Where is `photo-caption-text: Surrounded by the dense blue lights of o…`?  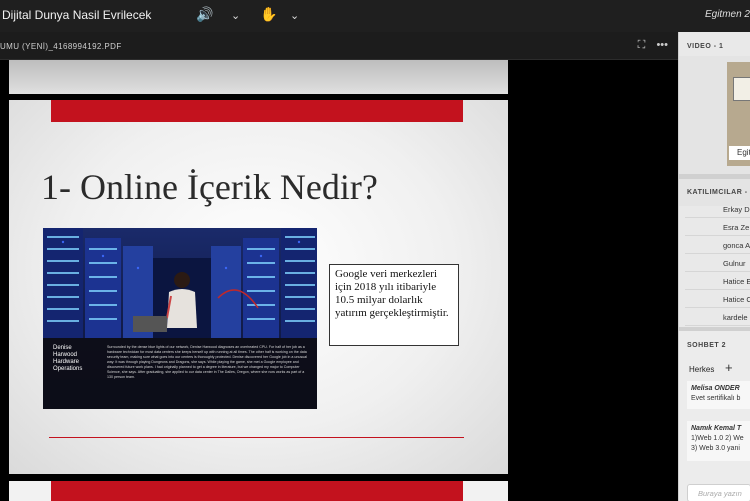
photo-caption-text: Surrounded by the dense blue lights of o… is located at coordinates (207, 362).